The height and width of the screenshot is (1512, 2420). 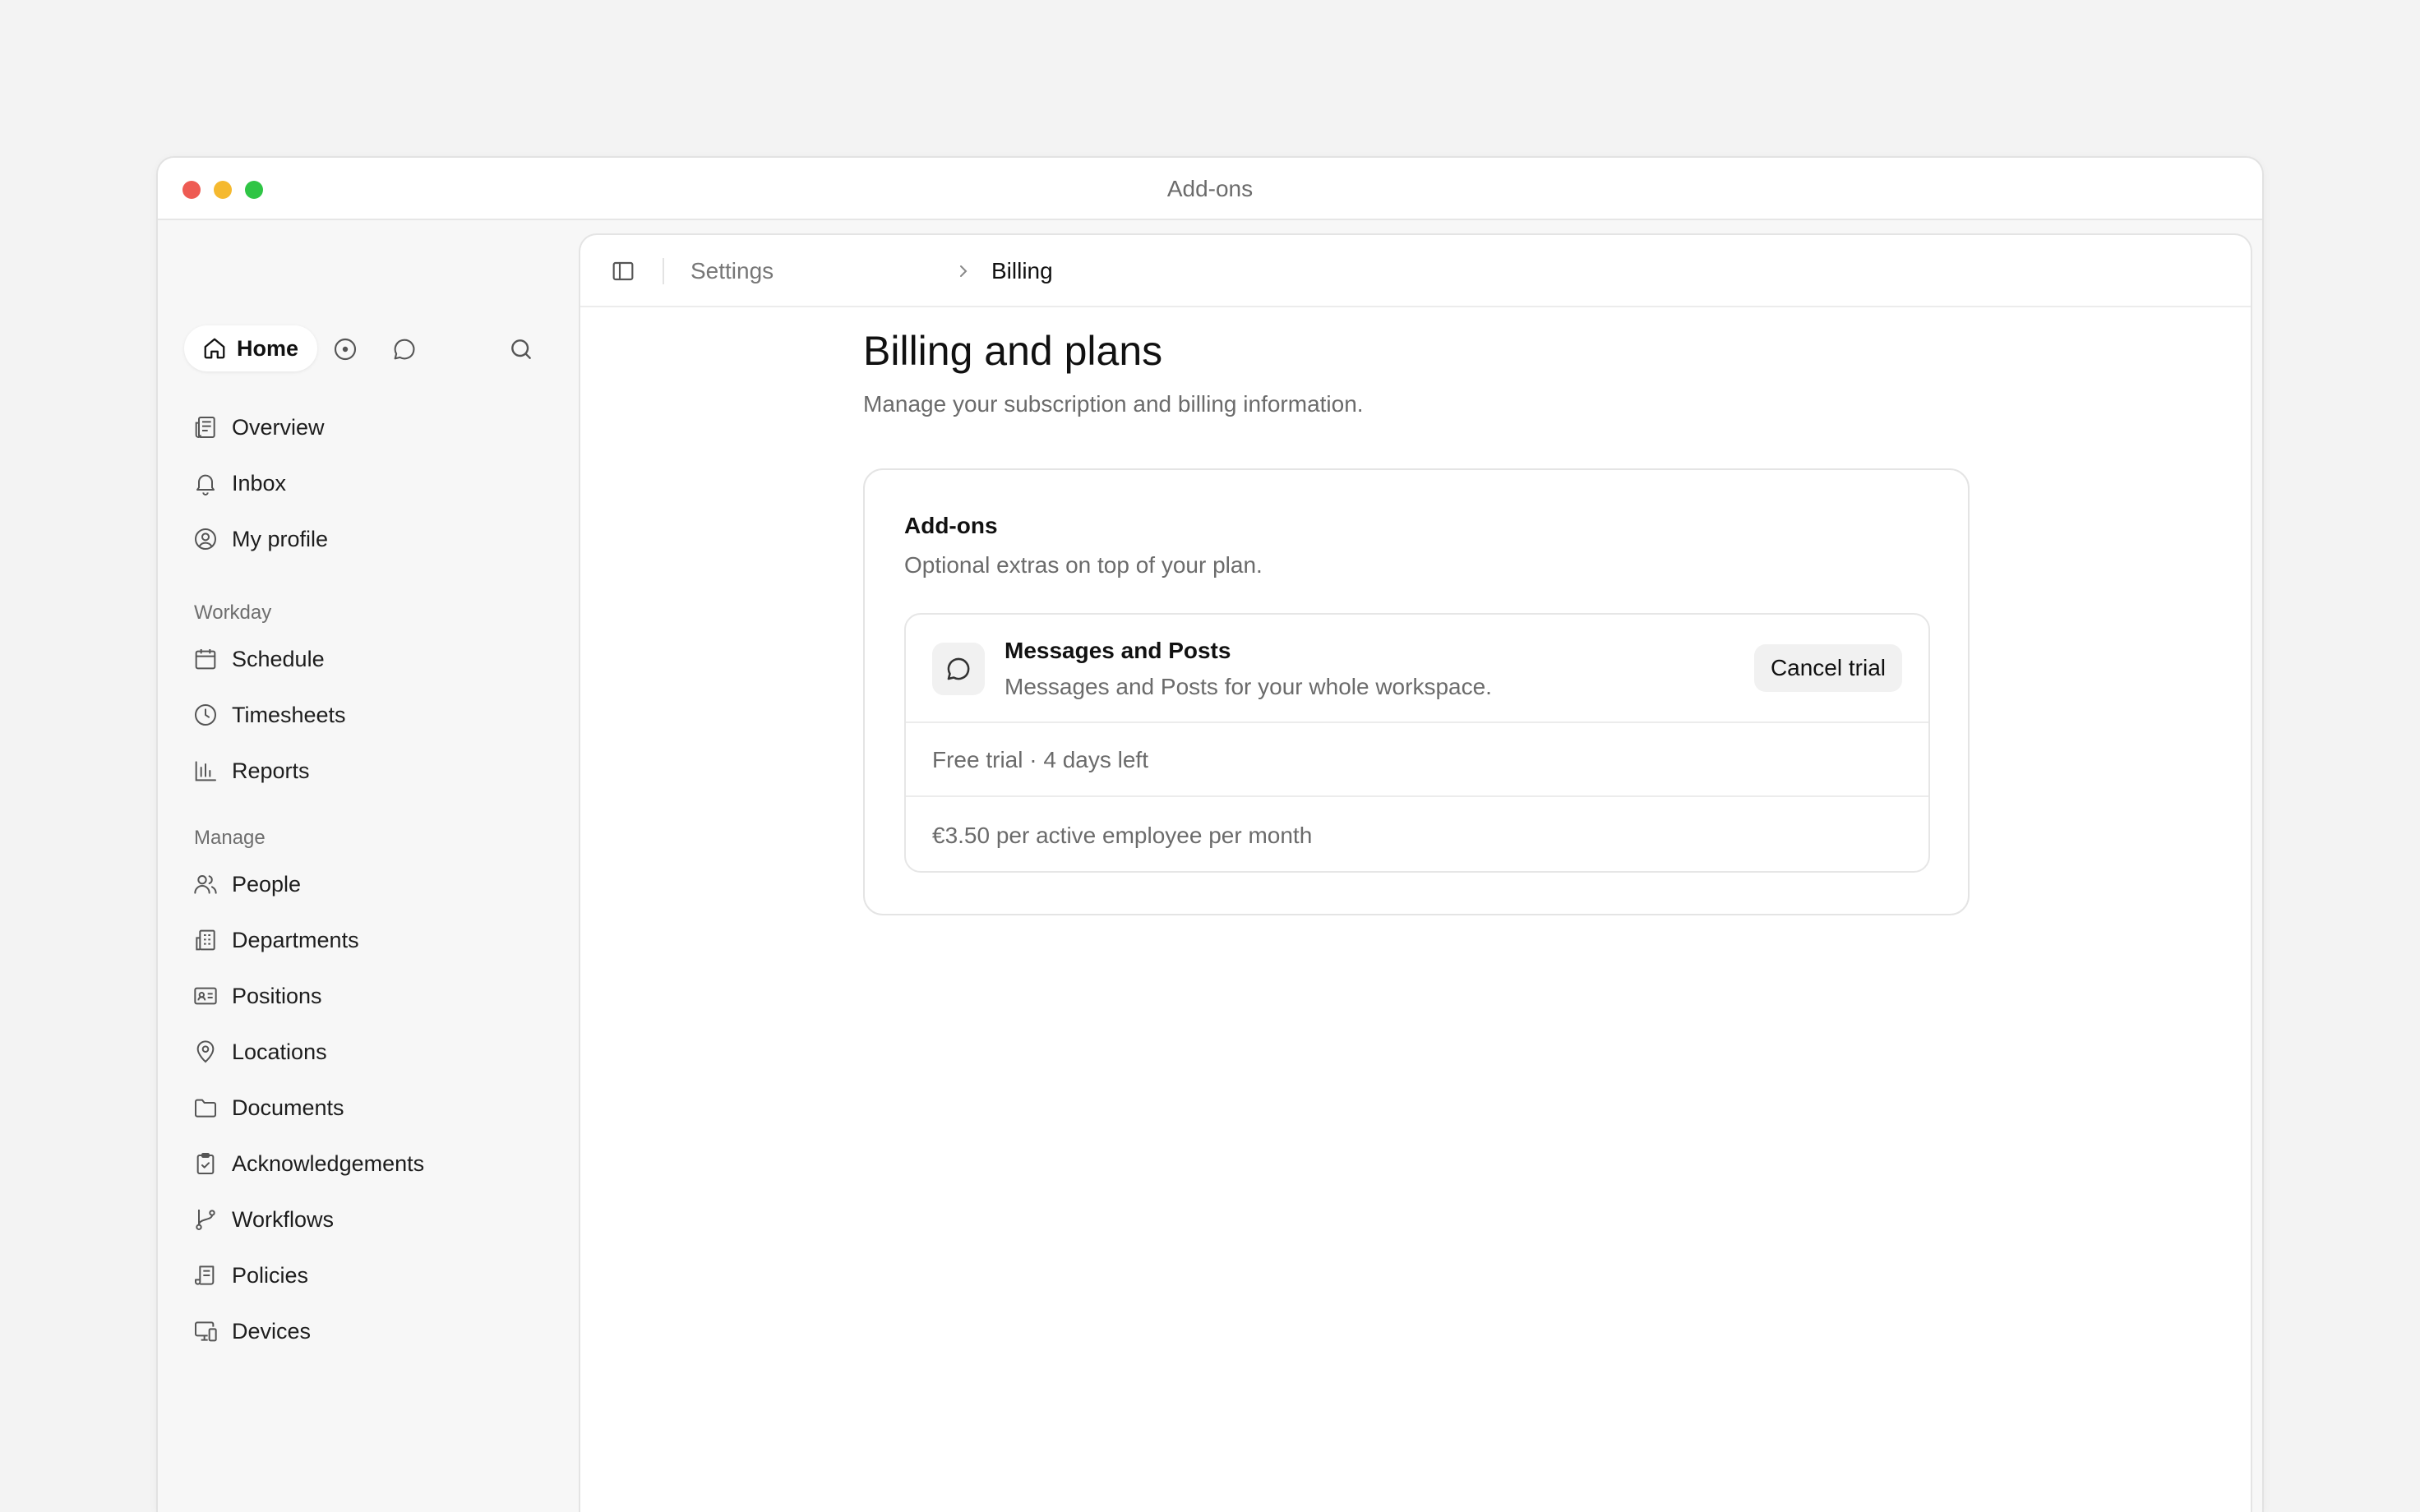 I want to click on map-pin-icon, so click(x=205, y=1051).